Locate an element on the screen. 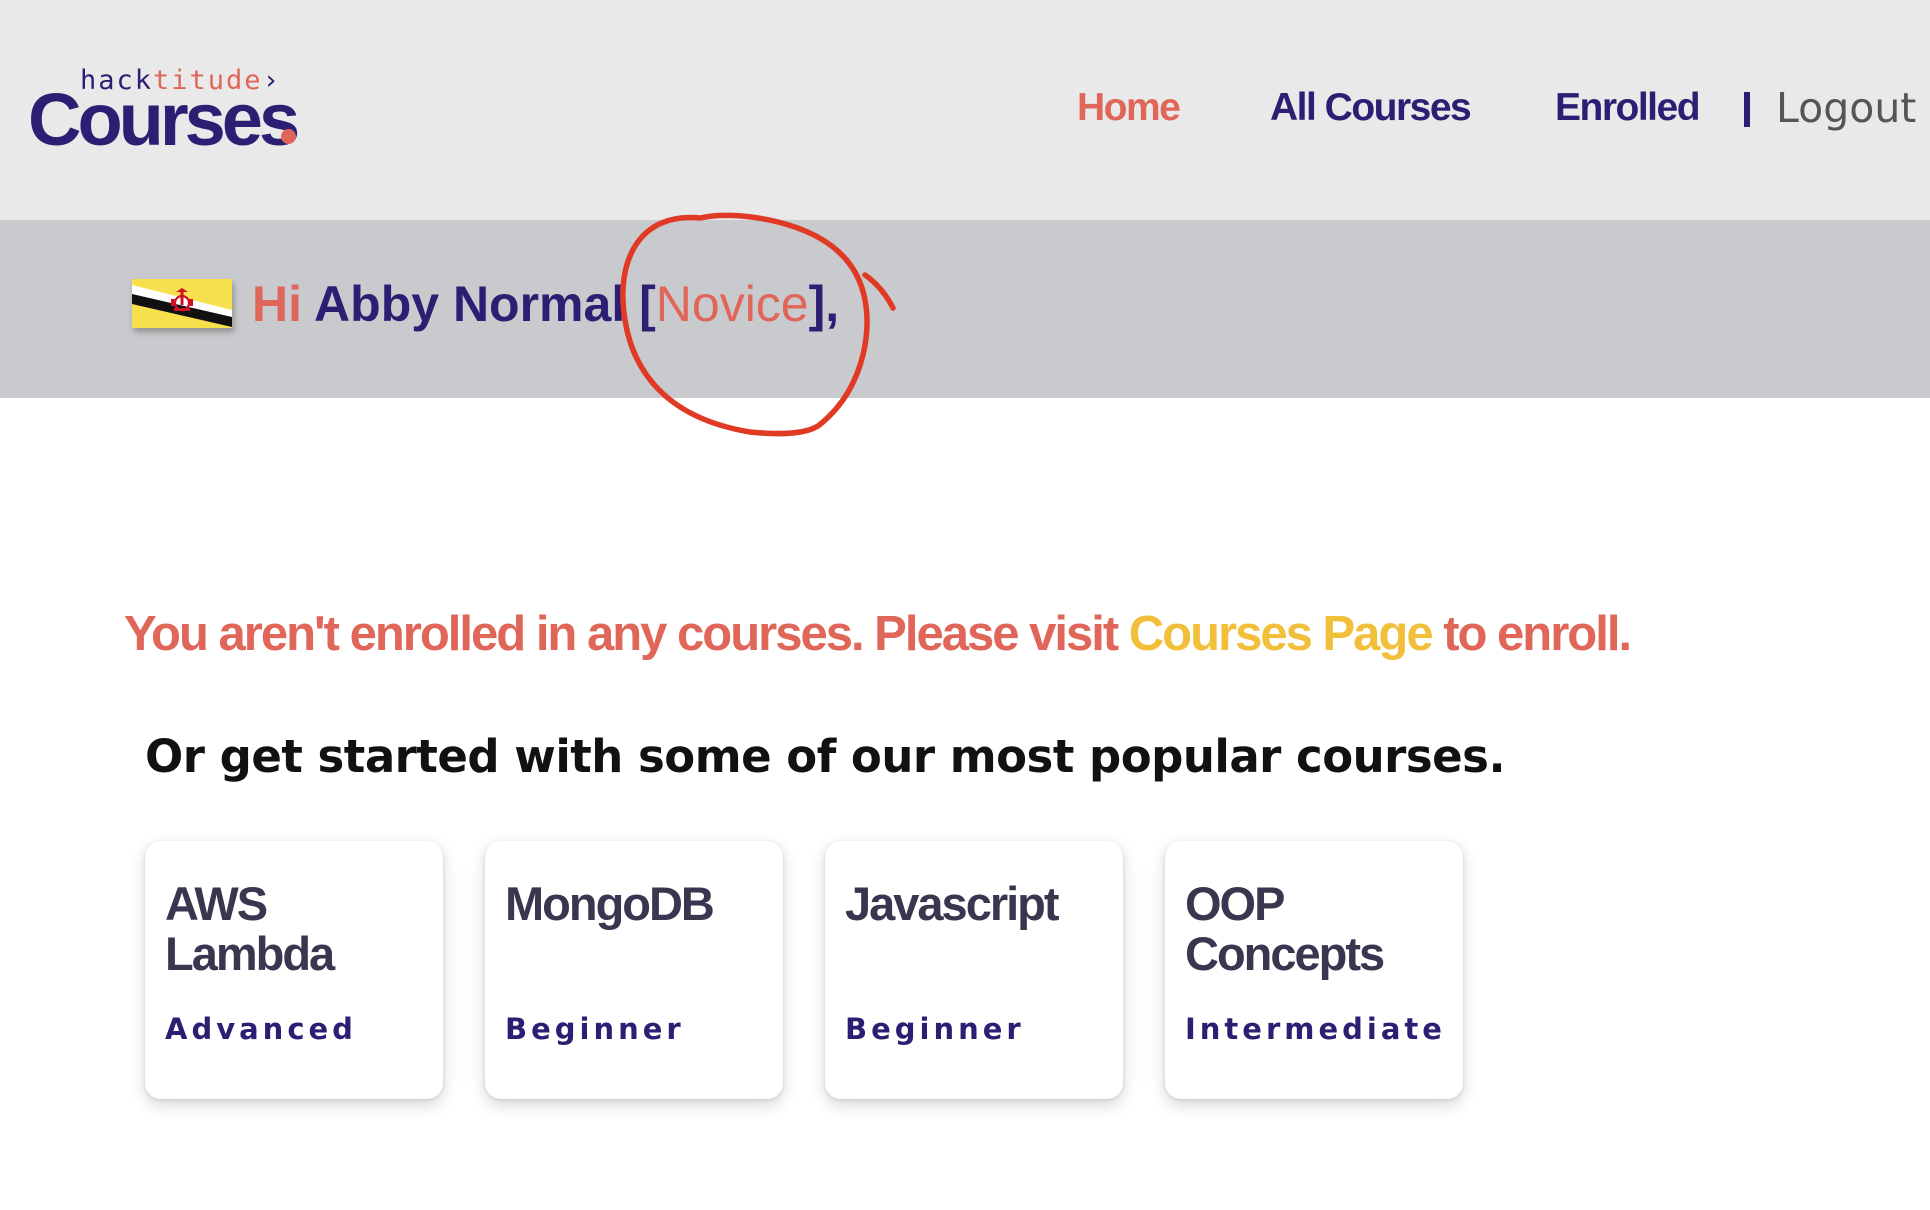 The image size is (1930, 1210). hacktitude-courses-logo: hacktitude› Courses is located at coordinates (168, 113).